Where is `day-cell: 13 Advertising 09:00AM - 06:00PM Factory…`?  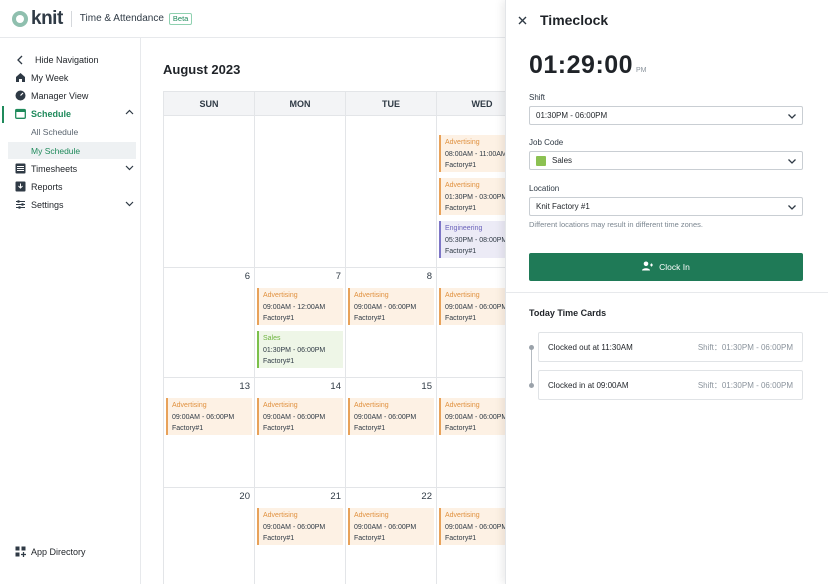 day-cell: 13 Advertising 09:00AM - 06:00PM Factory… is located at coordinates (209, 432).